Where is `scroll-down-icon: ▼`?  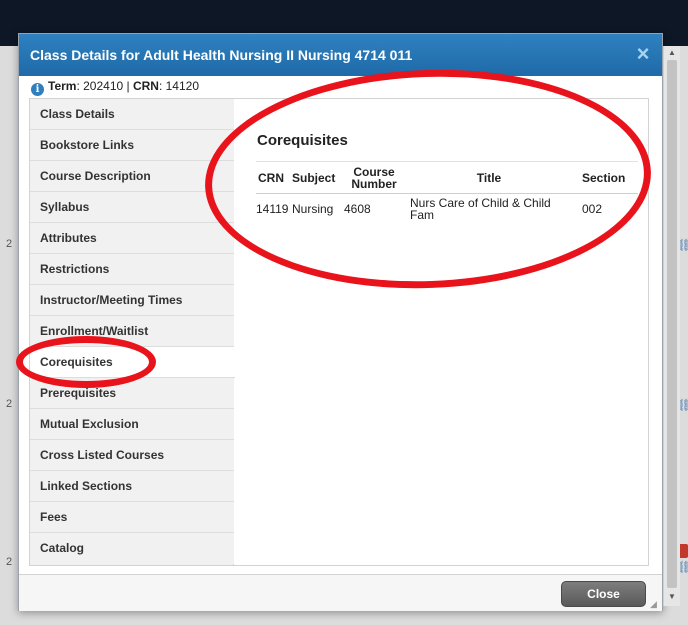
scroll-down-icon: ▼ is located at coordinates (672, 597).